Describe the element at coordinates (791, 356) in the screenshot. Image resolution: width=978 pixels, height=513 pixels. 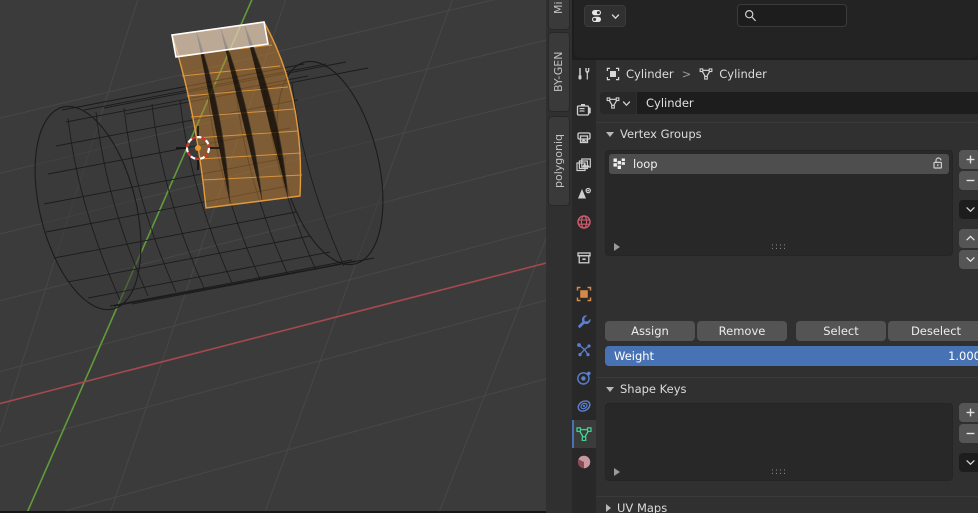
I see `weight-slider: Weight 1.000` at that location.